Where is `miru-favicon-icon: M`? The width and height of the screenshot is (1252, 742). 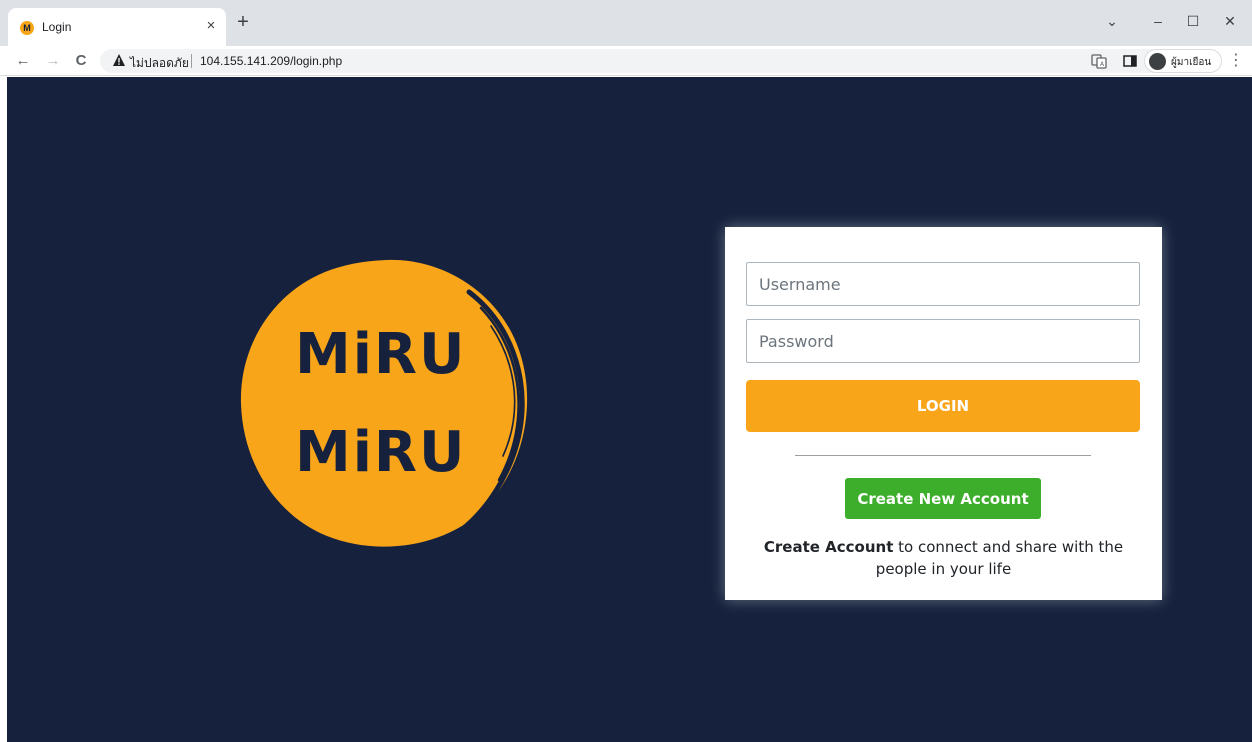 miru-favicon-icon: M is located at coordinates (27, 28).